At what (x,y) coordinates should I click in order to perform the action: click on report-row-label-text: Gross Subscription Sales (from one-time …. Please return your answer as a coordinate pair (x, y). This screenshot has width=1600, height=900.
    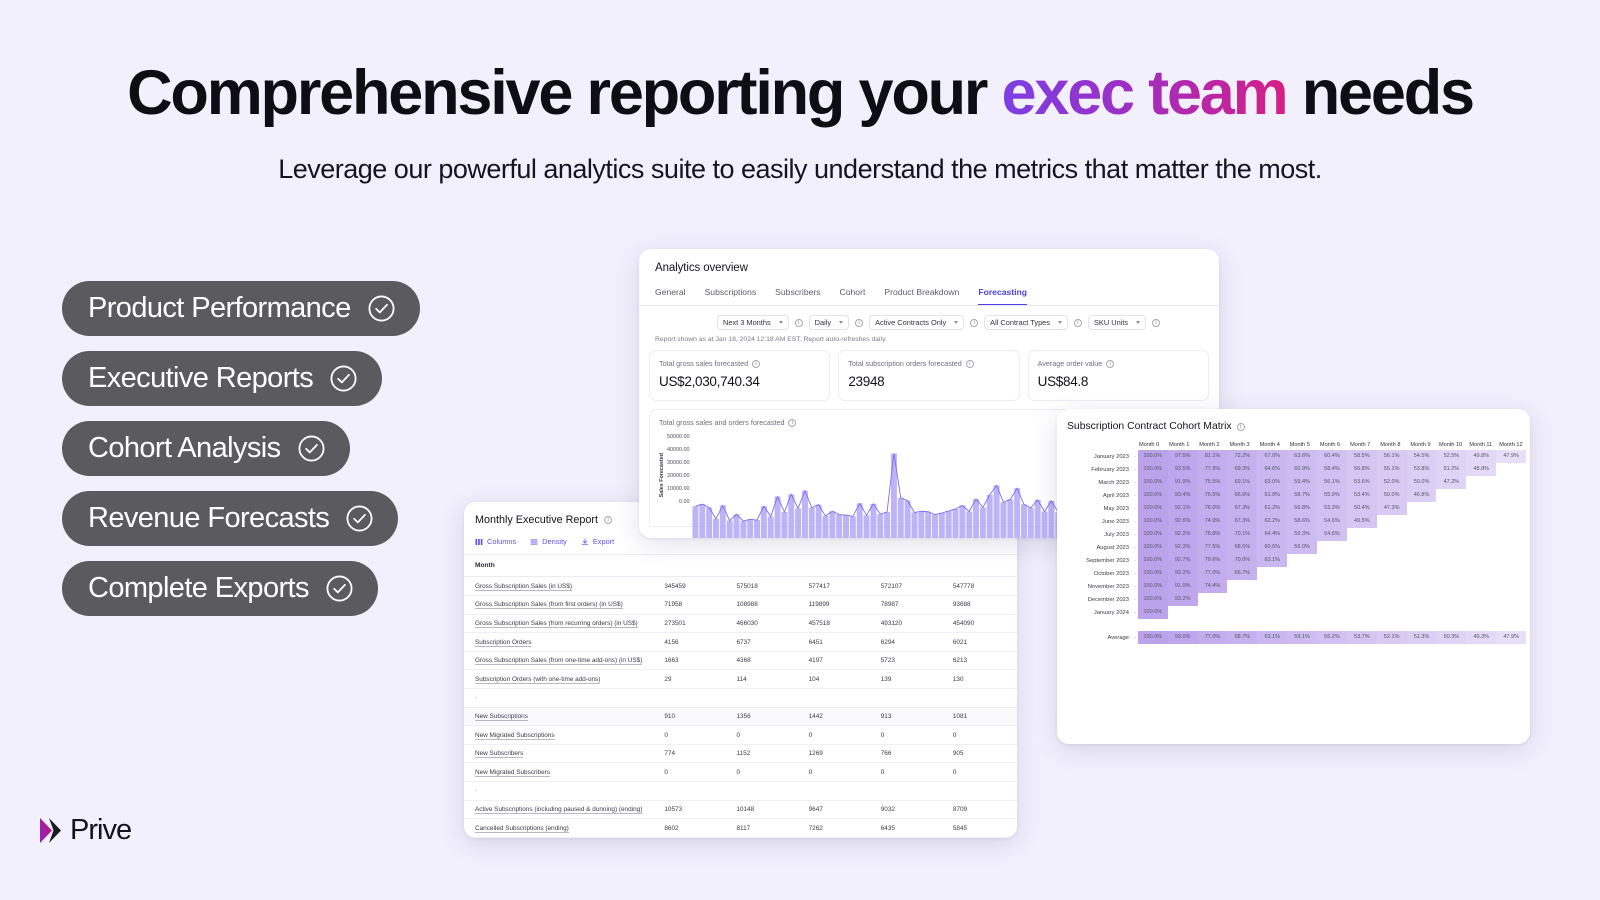
    Looking at the image, I should click on (559, 661).